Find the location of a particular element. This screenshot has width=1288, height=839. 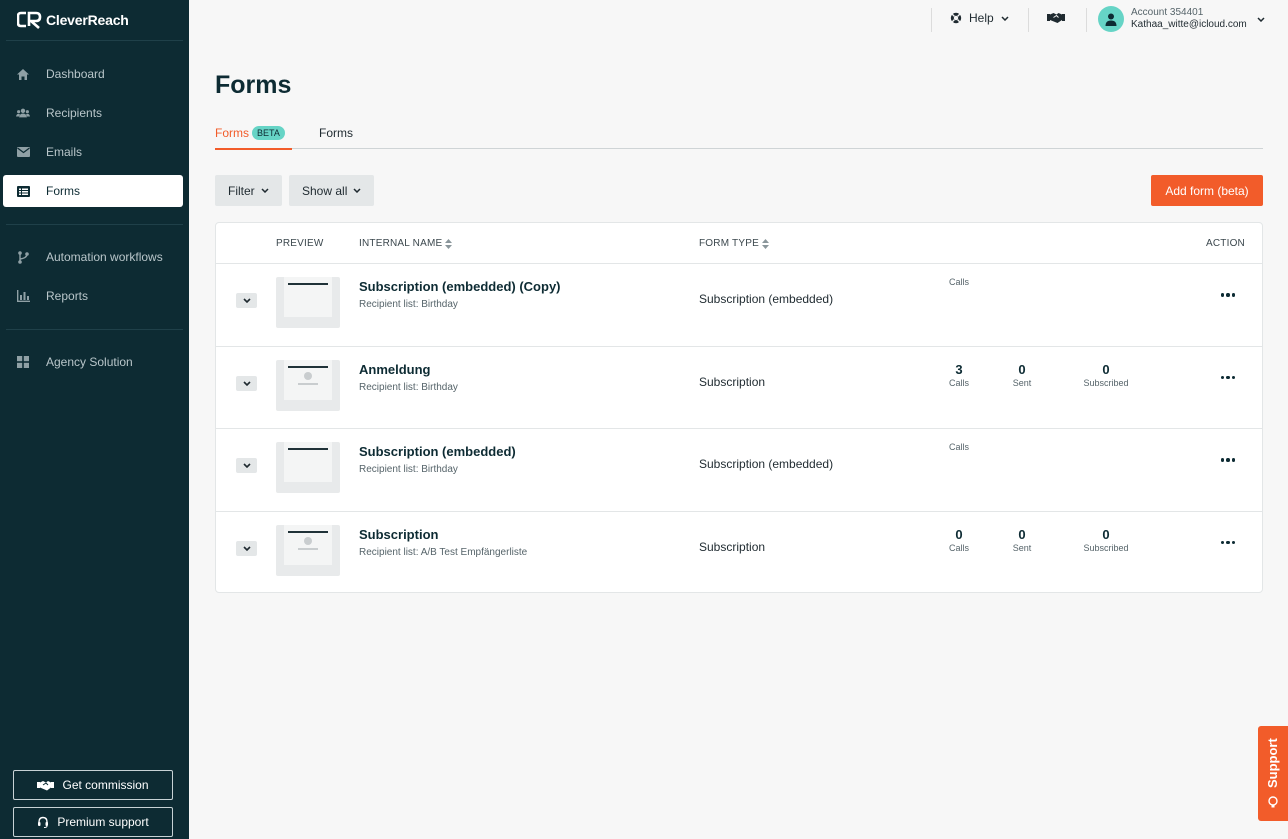

avatar is located at coordinates (1111, 19).